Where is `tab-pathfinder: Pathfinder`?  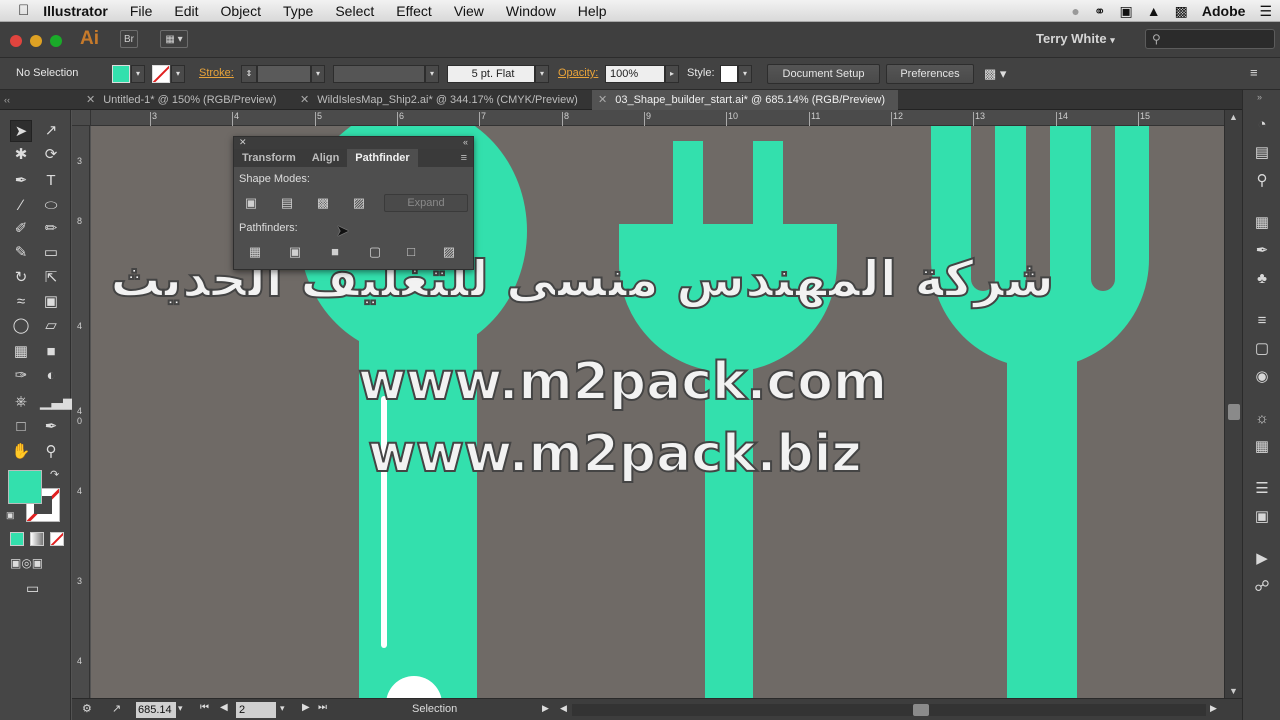 tab-pathfinder: Pathfinder is located at coordinates (382, 158).